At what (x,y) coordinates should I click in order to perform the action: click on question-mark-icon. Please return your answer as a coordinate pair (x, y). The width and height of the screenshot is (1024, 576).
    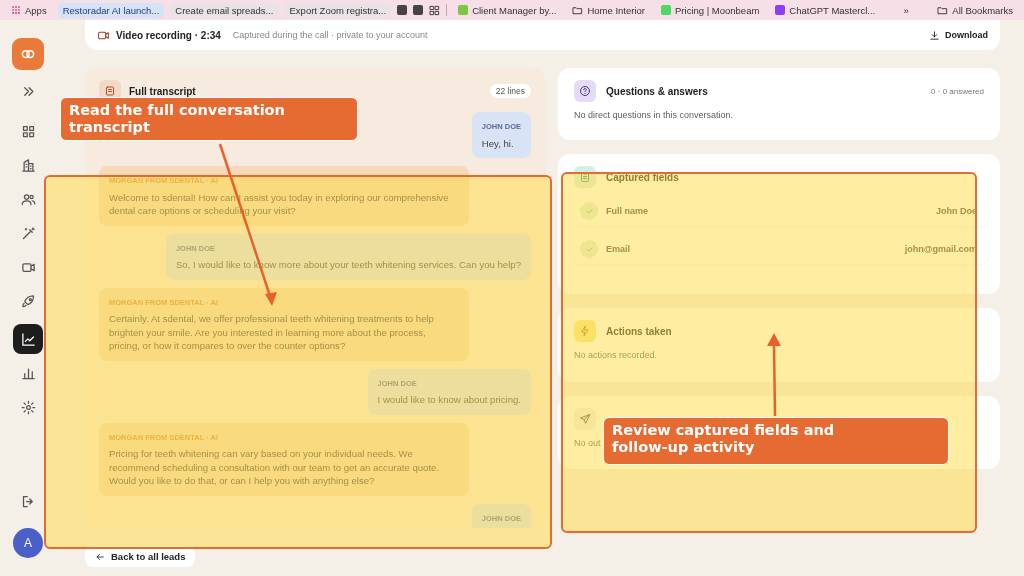
    Looking at the image, I should click on (585, 91).